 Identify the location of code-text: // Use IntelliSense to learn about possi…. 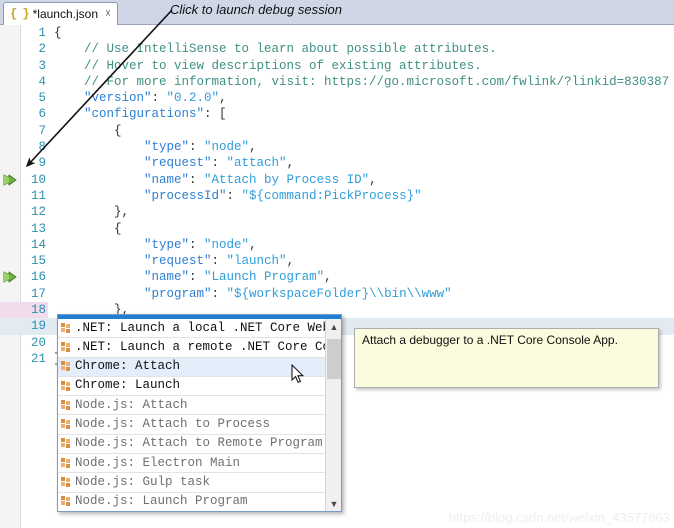
(275, 49).